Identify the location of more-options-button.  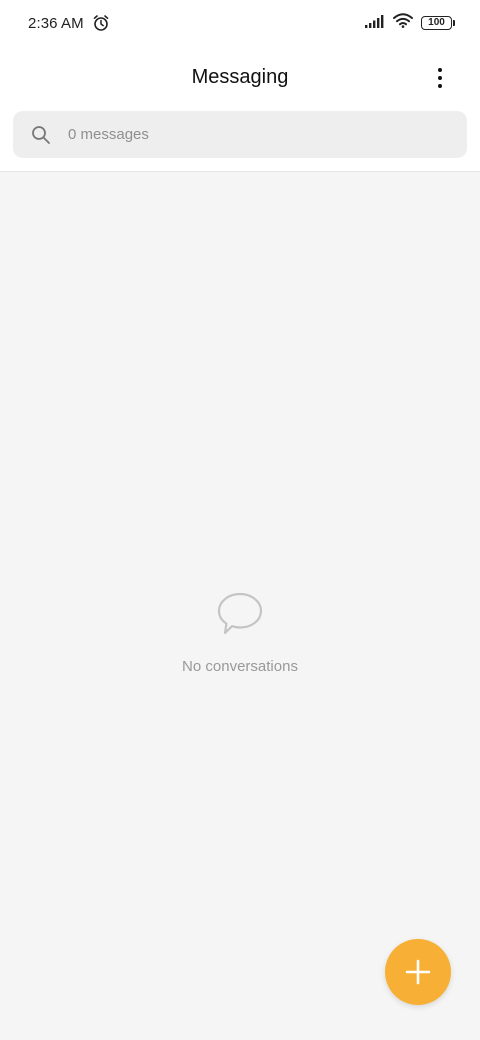
(440, 78).